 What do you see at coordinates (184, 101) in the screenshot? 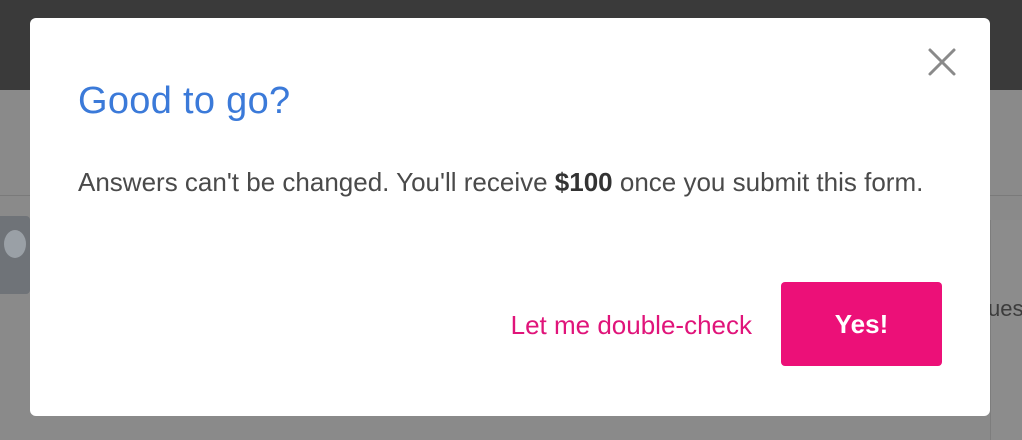
I see `dialog-title: Good to go?` at bounding box center [184, 101].